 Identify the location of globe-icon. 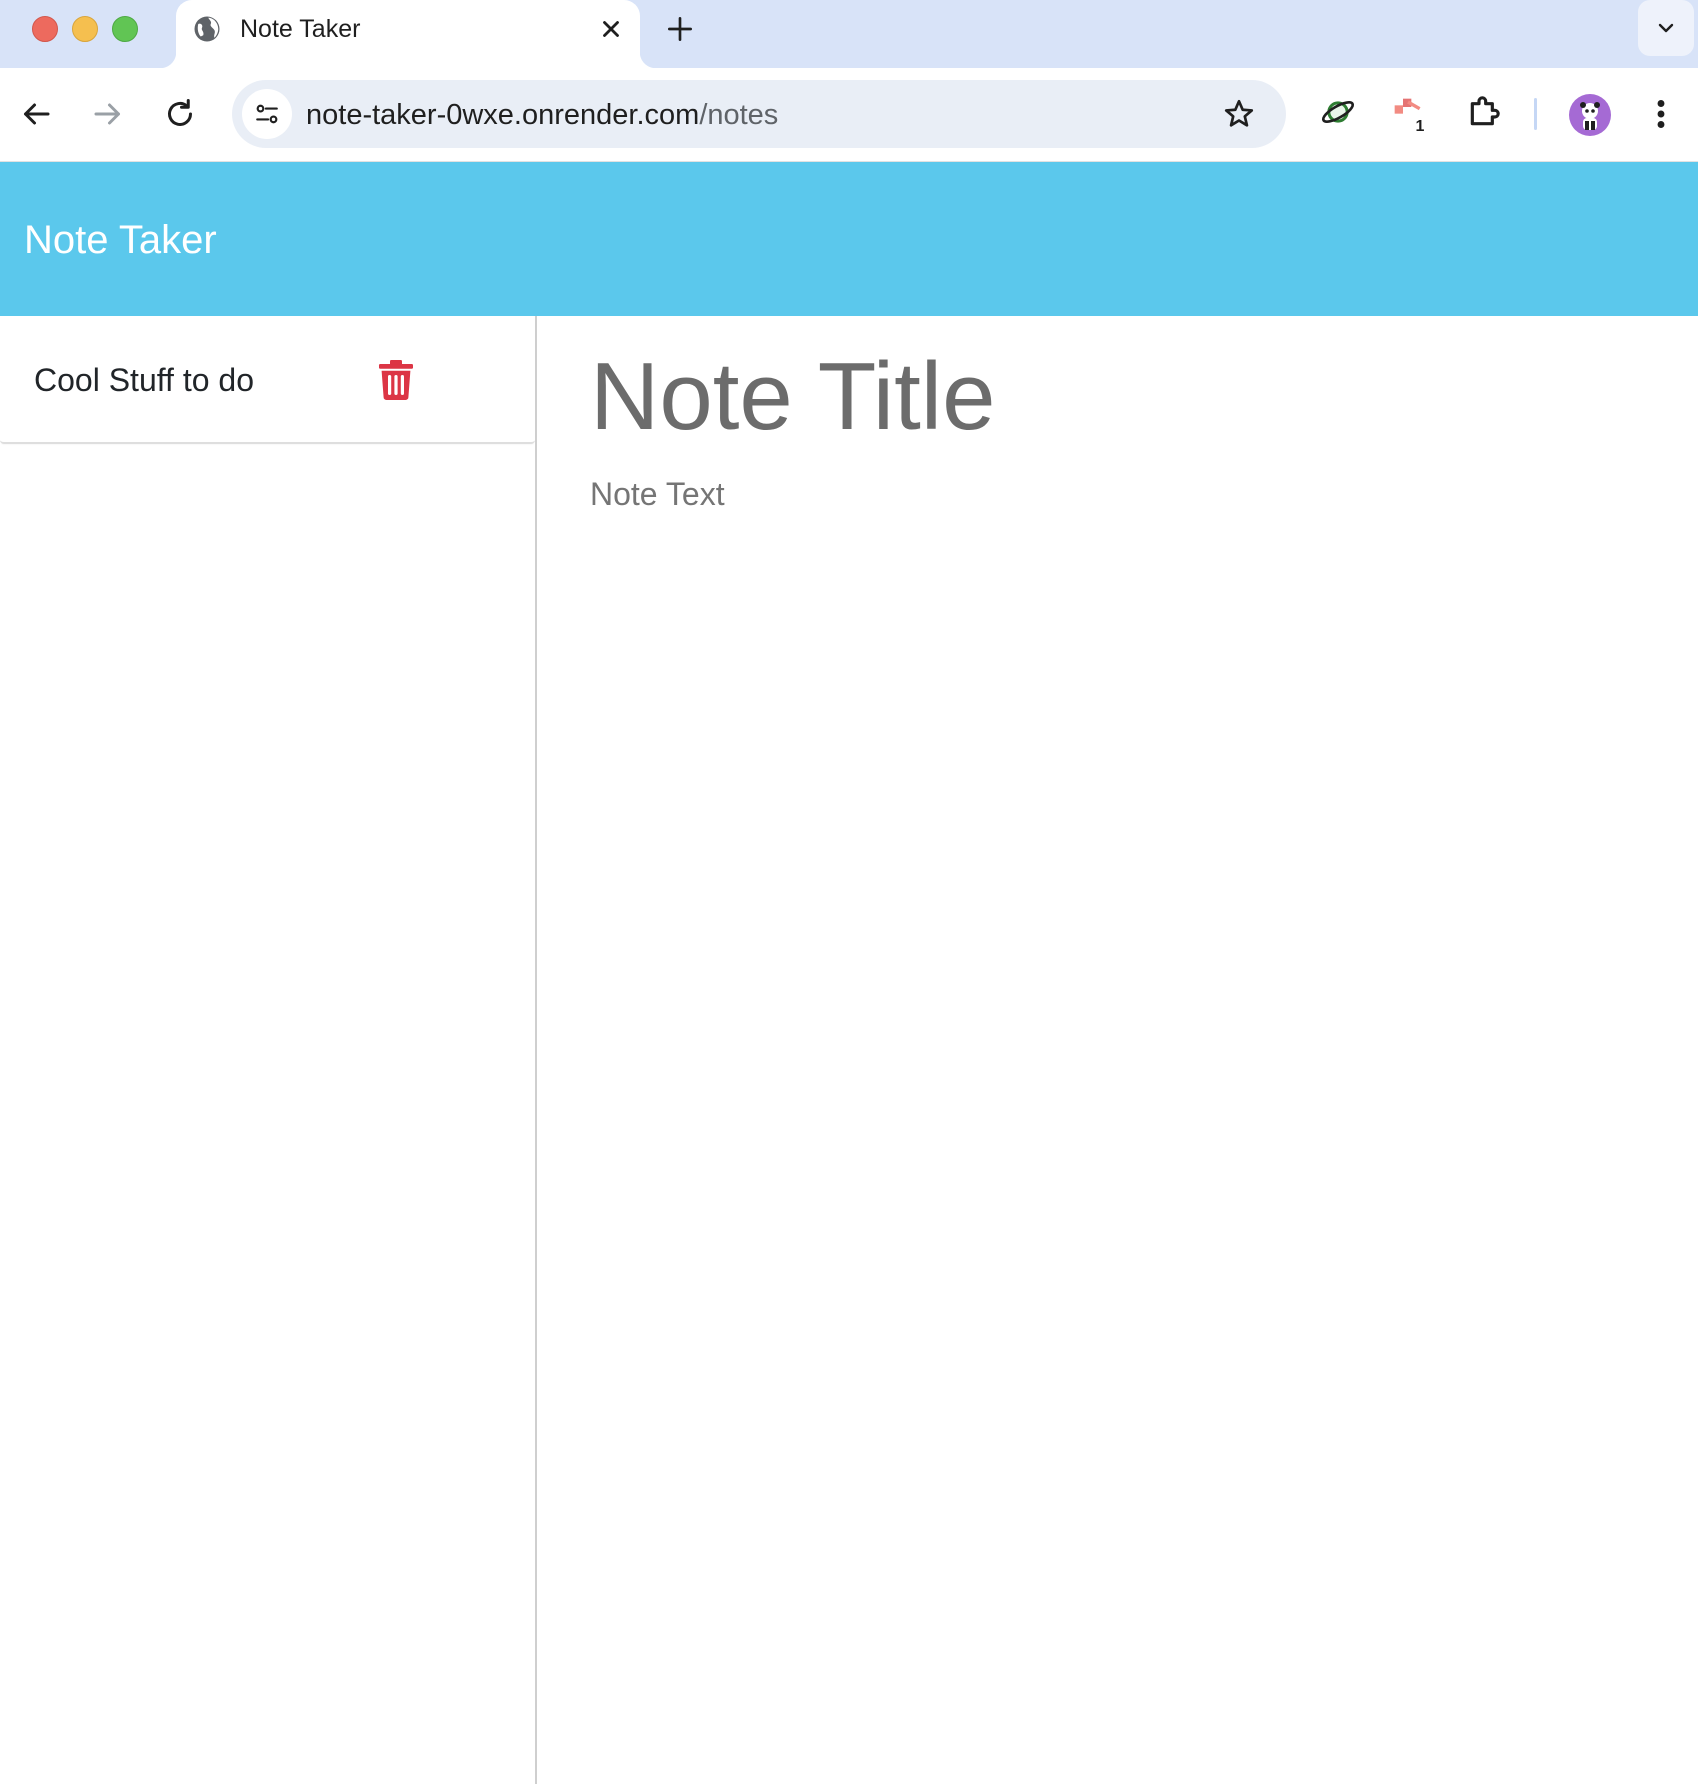
(207, 29).